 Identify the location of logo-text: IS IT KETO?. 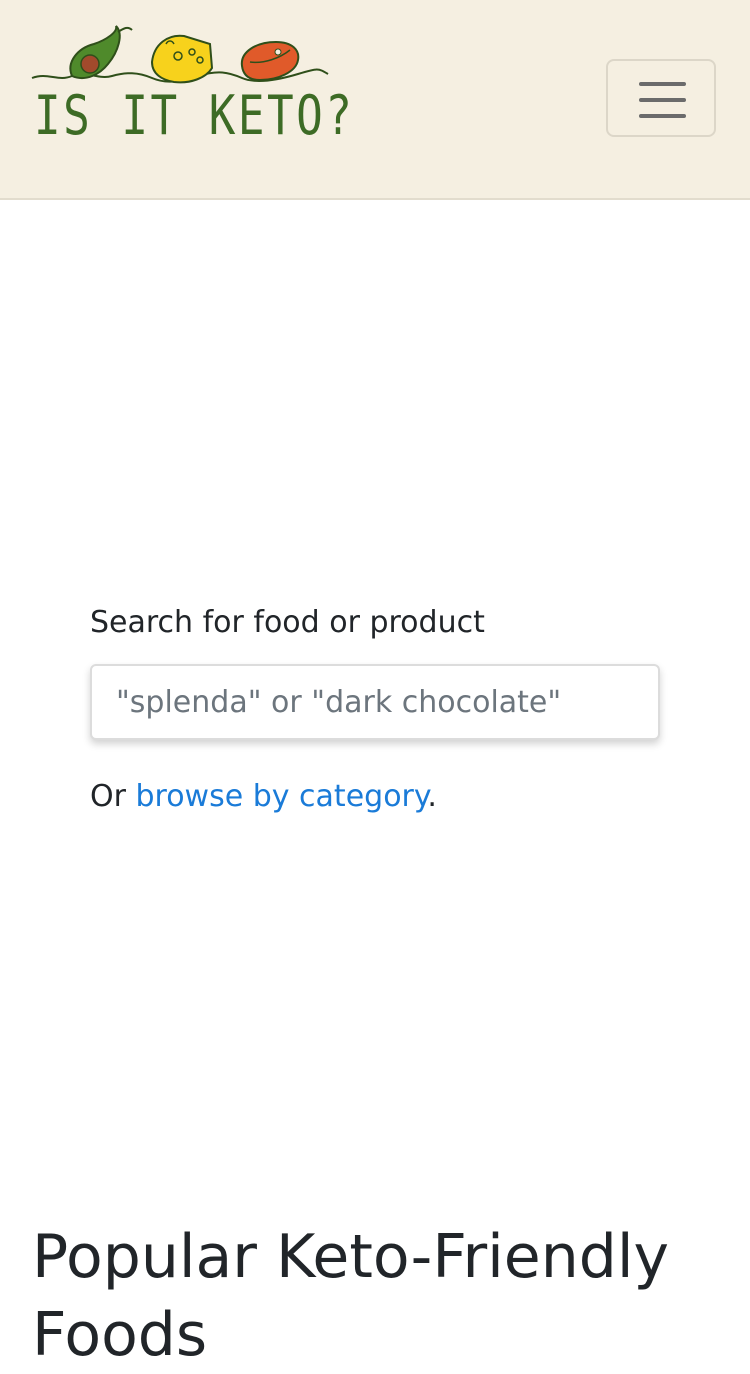
(194, 115).